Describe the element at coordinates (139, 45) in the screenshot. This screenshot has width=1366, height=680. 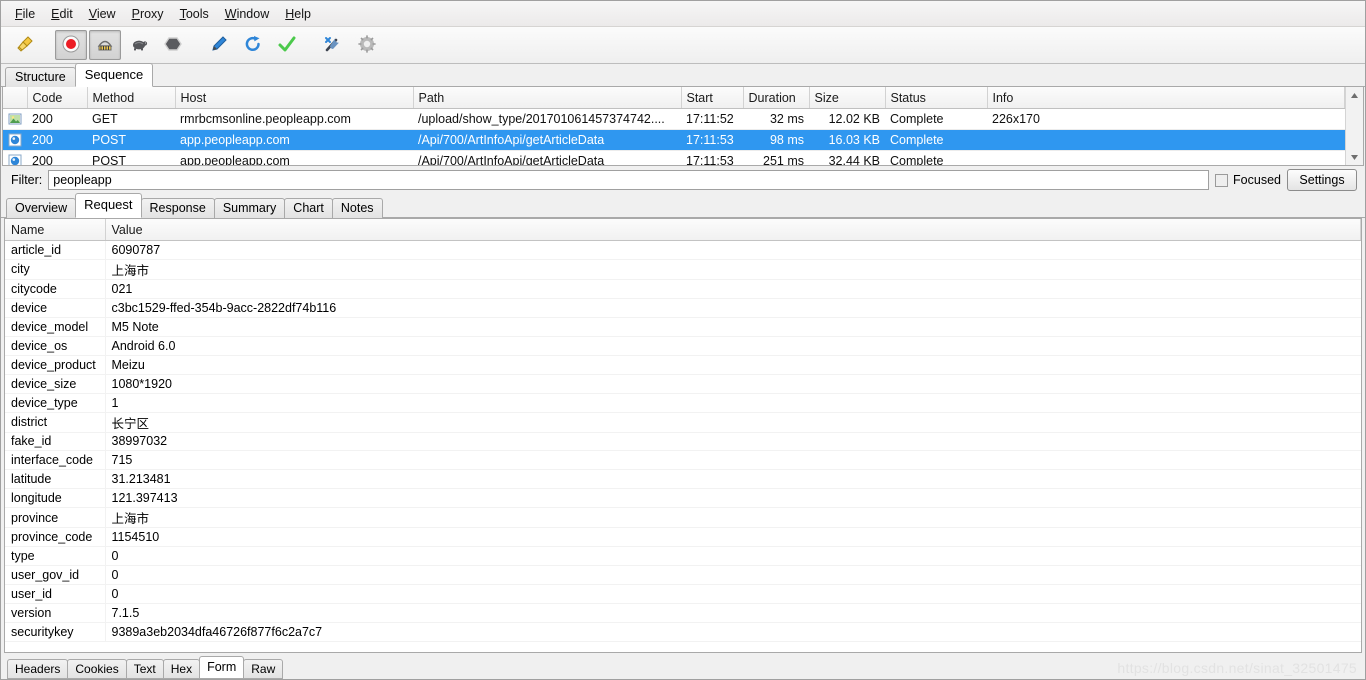
I see `throttle-button` at that location.